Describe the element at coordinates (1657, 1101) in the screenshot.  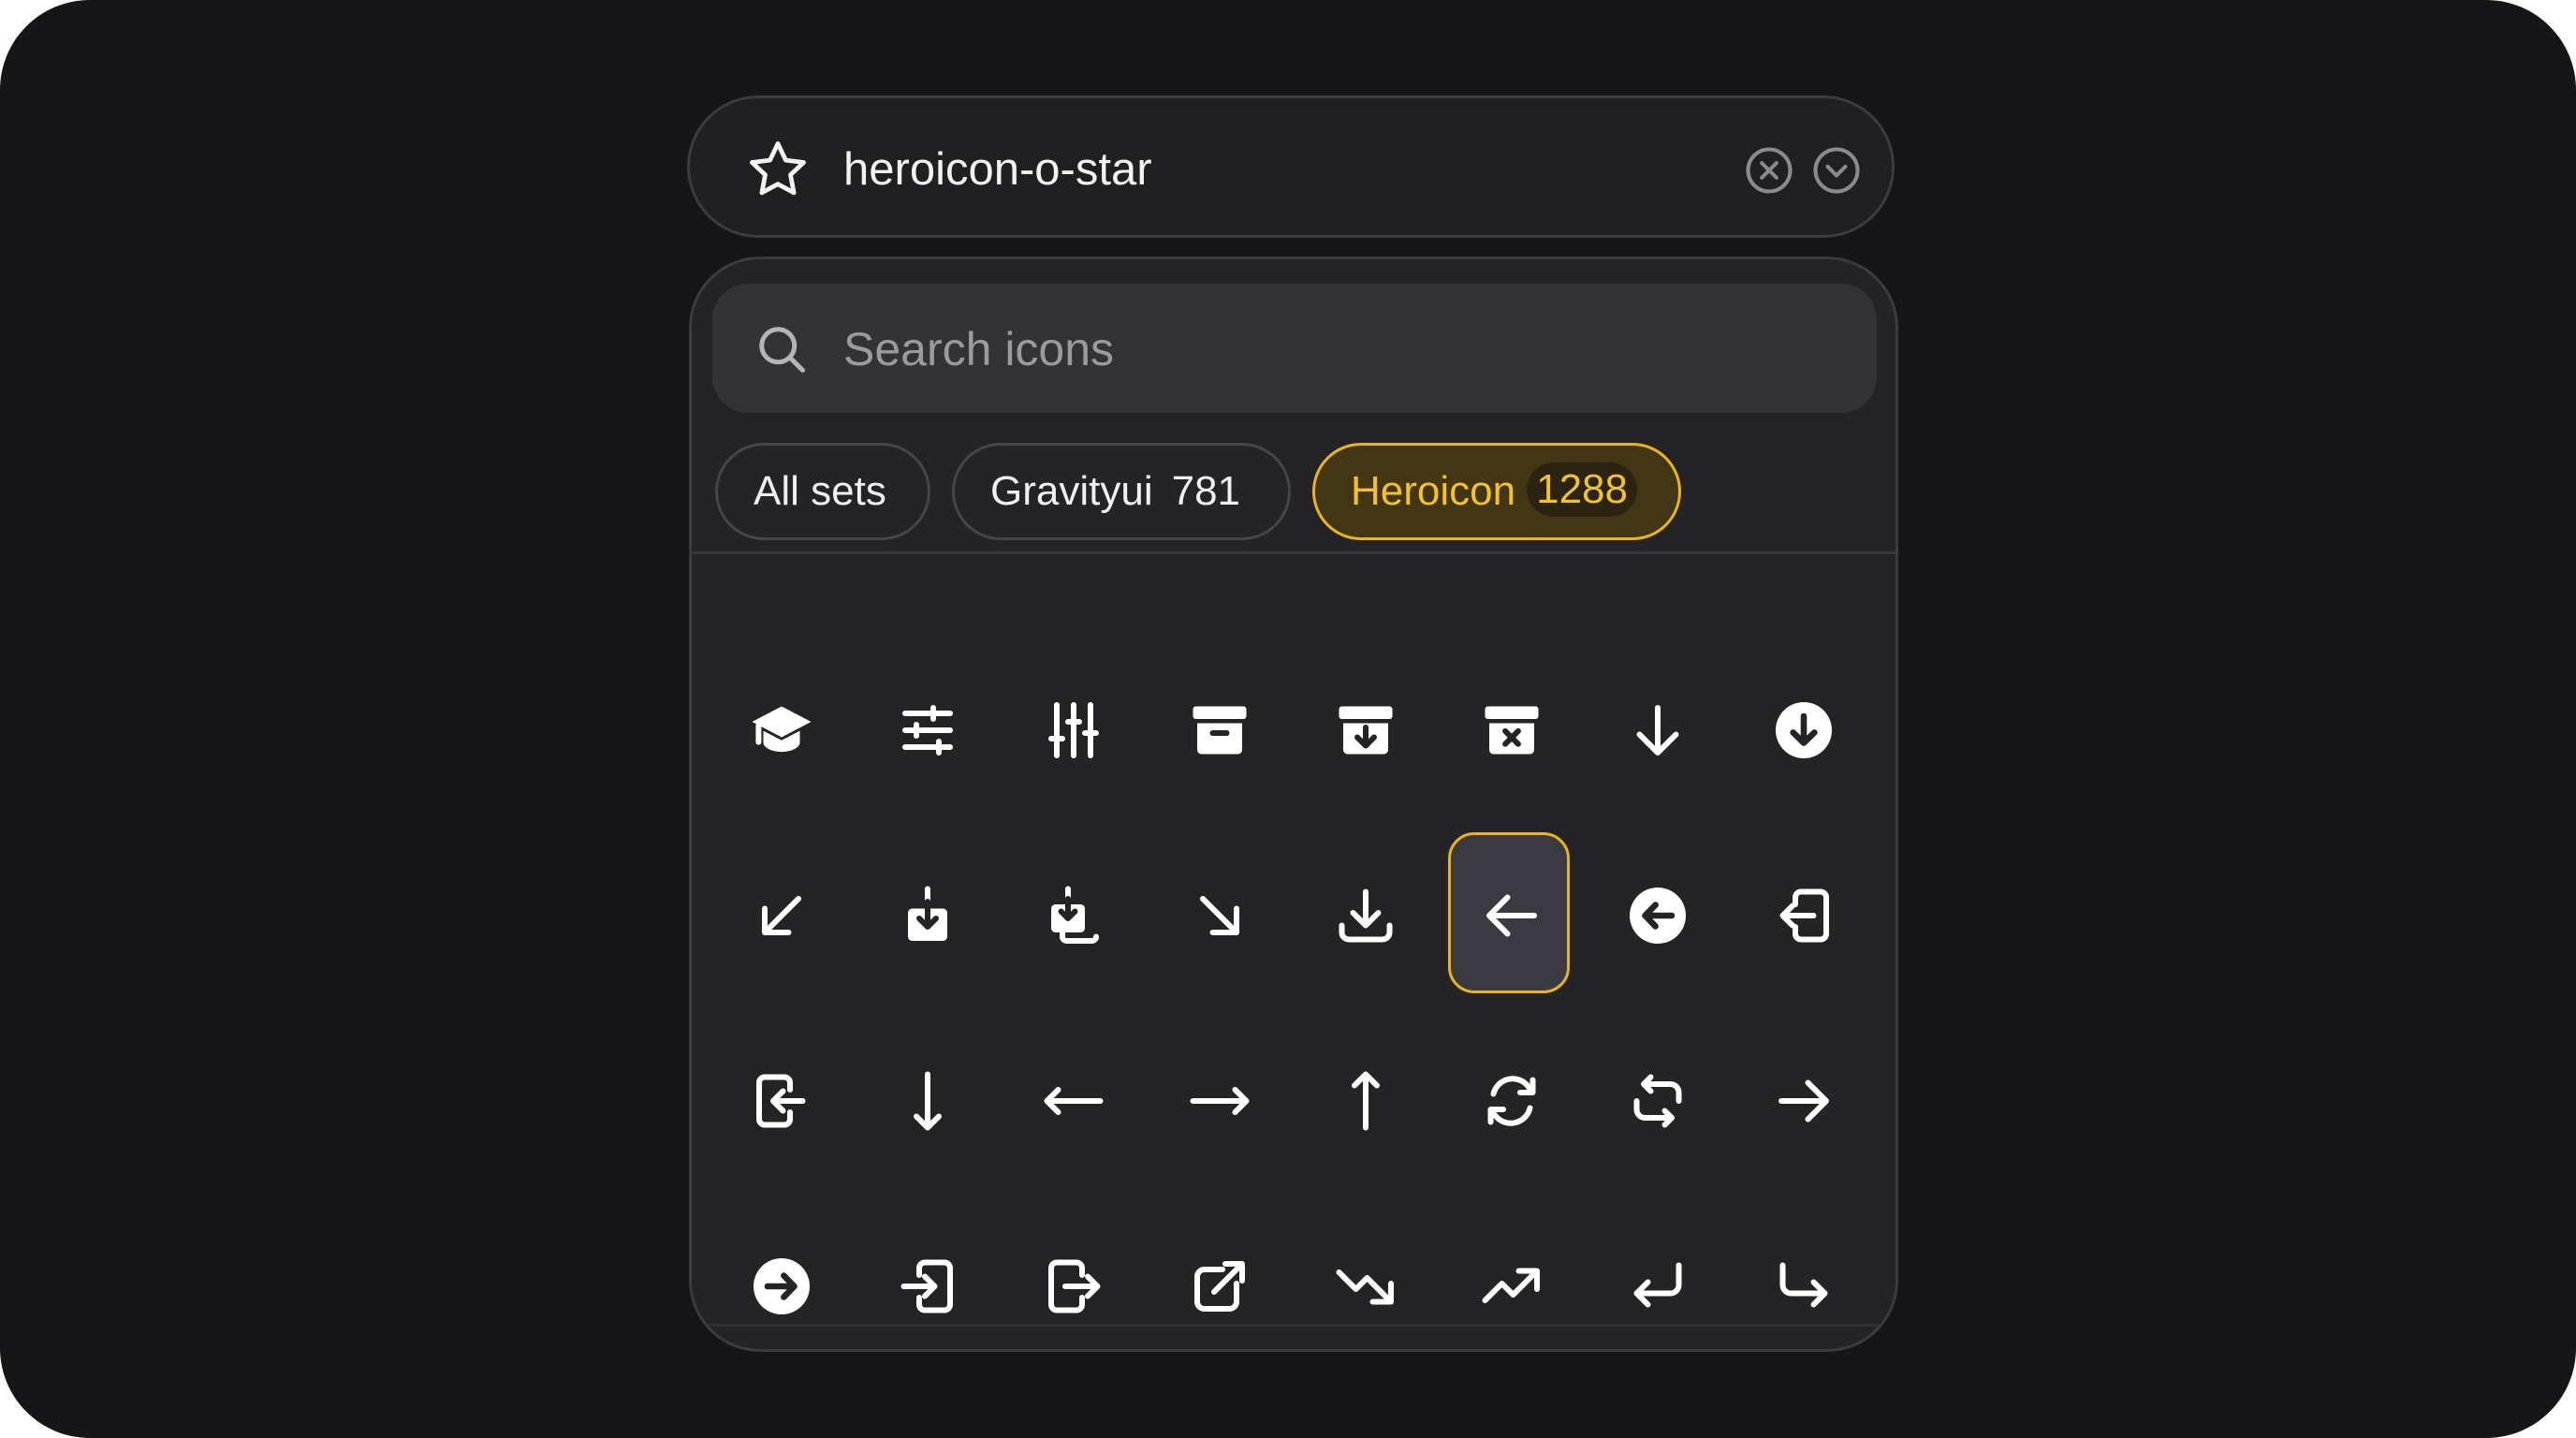
I see `arrow-path-rounded-square-icon` at that location.